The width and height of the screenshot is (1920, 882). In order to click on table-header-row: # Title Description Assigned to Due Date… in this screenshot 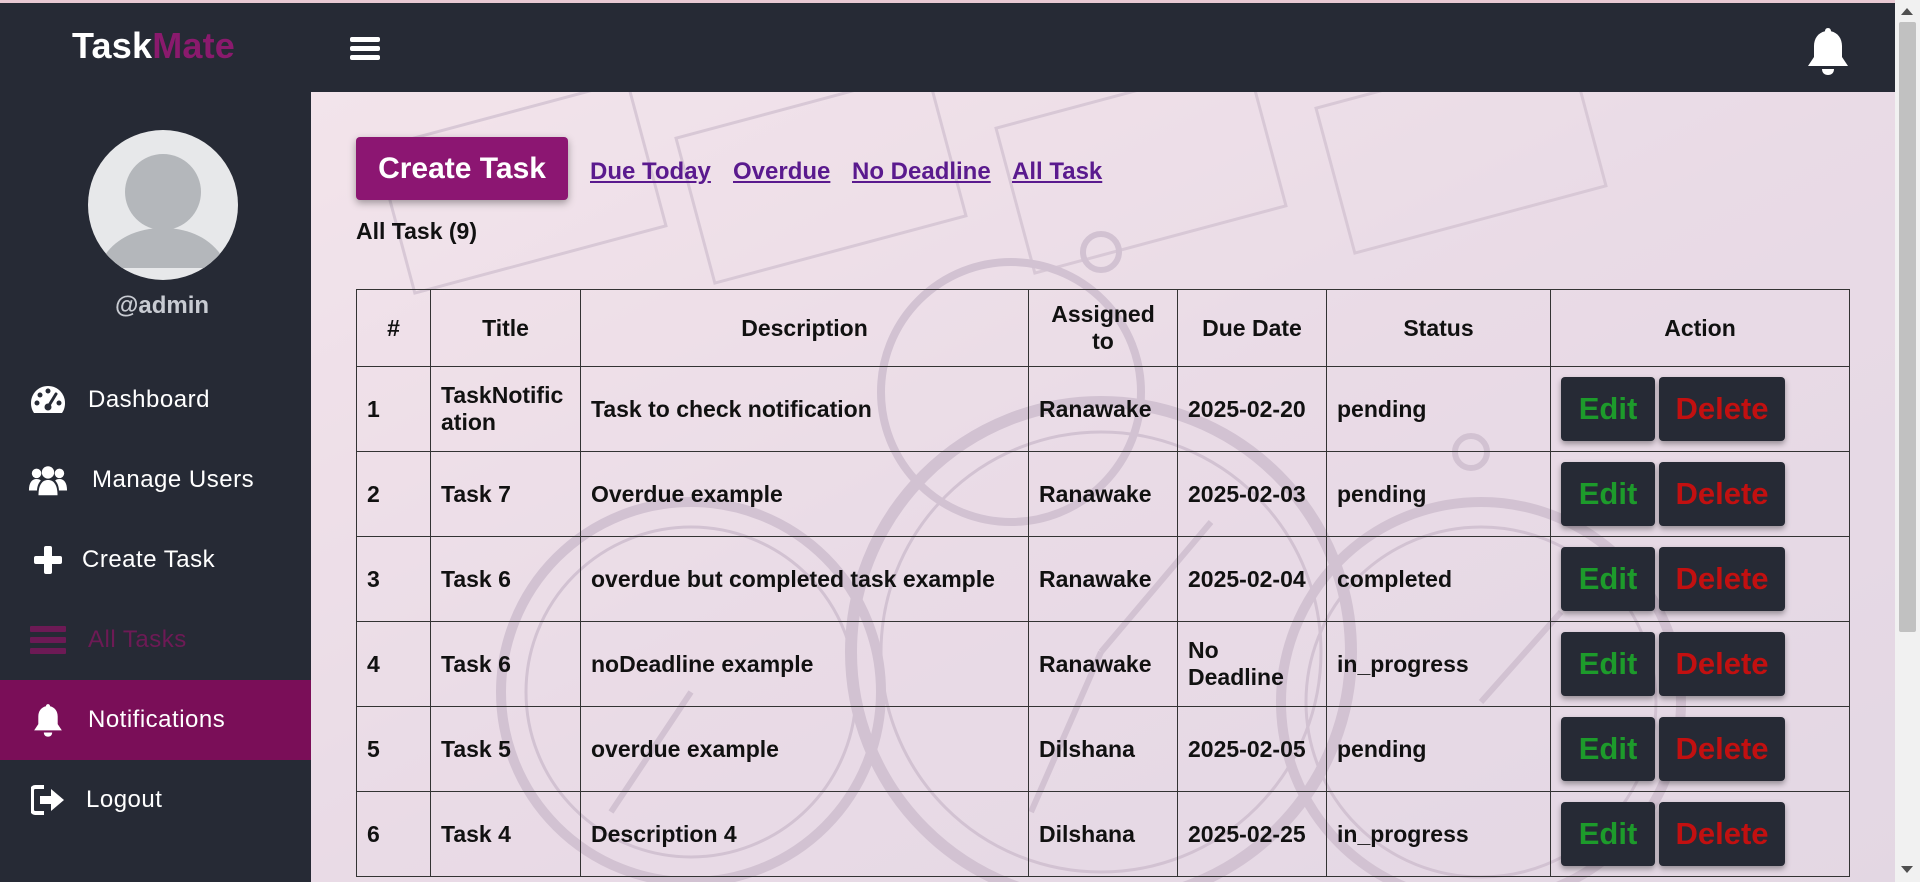, I will do `click(1103, 328)`.